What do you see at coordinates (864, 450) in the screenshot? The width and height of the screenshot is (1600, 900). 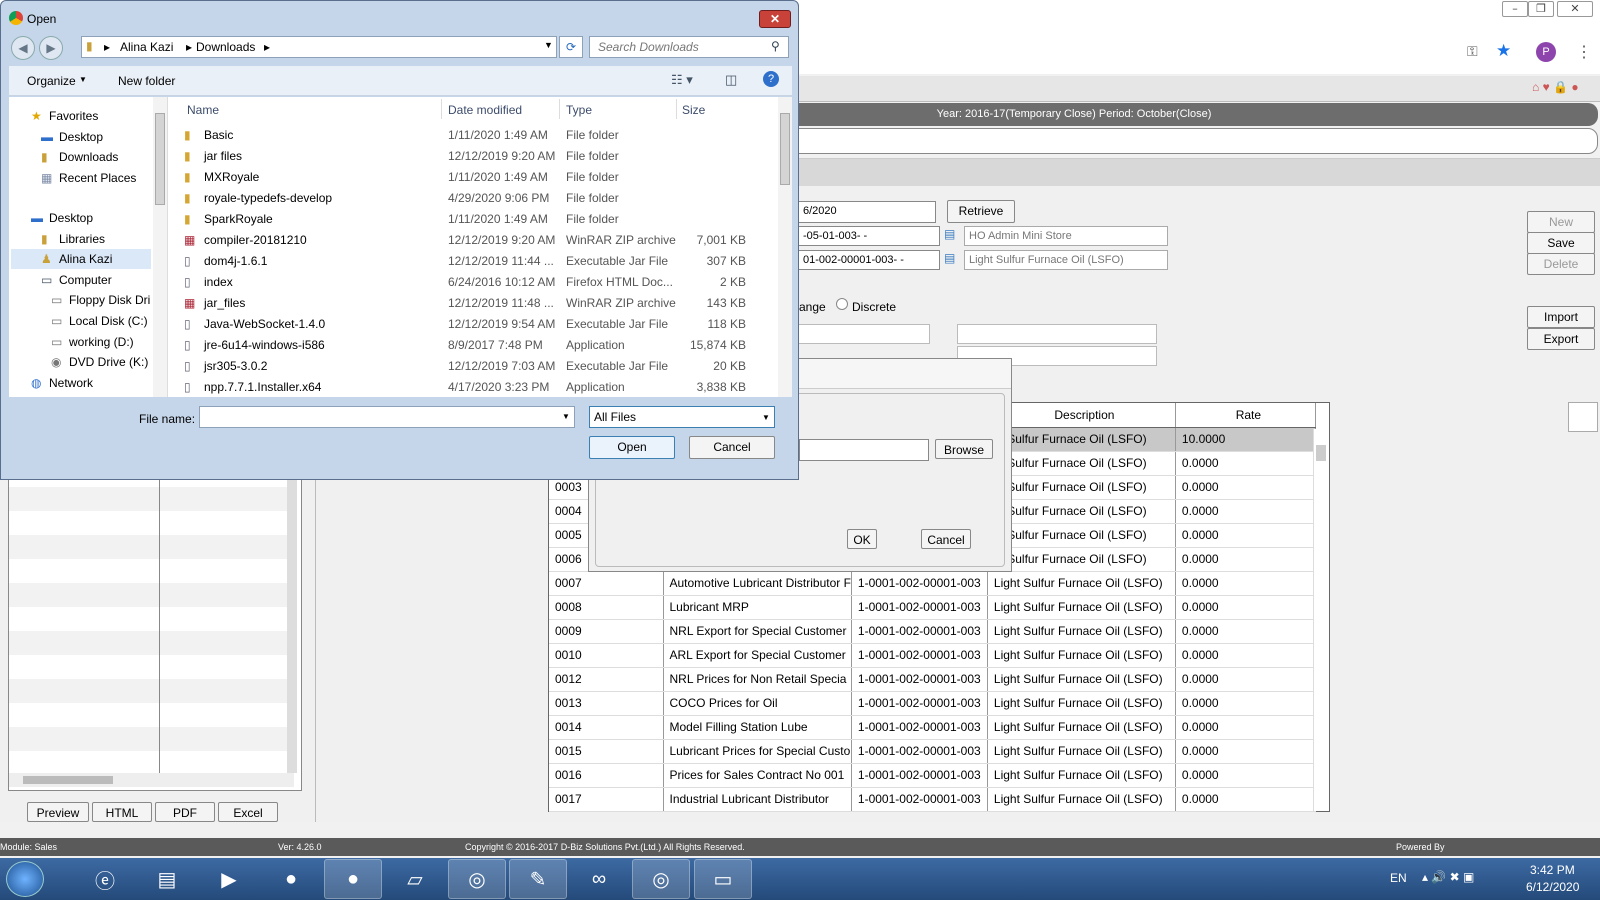 I see `import-file-path` at bounding box center [864, 450].